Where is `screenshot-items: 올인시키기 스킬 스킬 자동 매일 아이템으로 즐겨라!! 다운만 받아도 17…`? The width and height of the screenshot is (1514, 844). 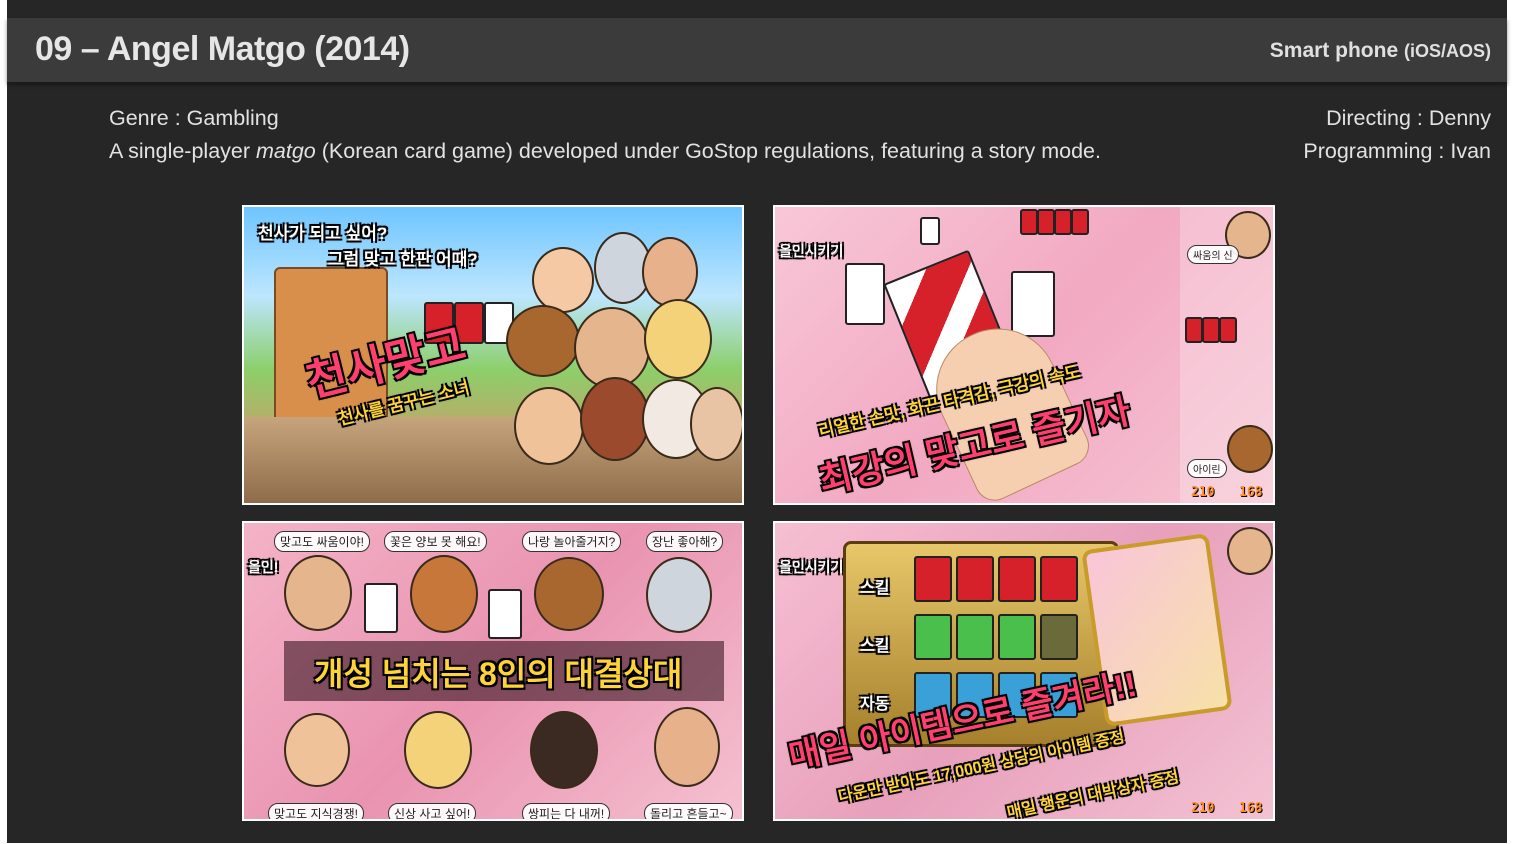
screenshot-items: 올인시키기 스킬 스킬 자동 매일 아이템으로 즐겨라!! 다운만 받아도 17… is located at coordinates (1024, 671).